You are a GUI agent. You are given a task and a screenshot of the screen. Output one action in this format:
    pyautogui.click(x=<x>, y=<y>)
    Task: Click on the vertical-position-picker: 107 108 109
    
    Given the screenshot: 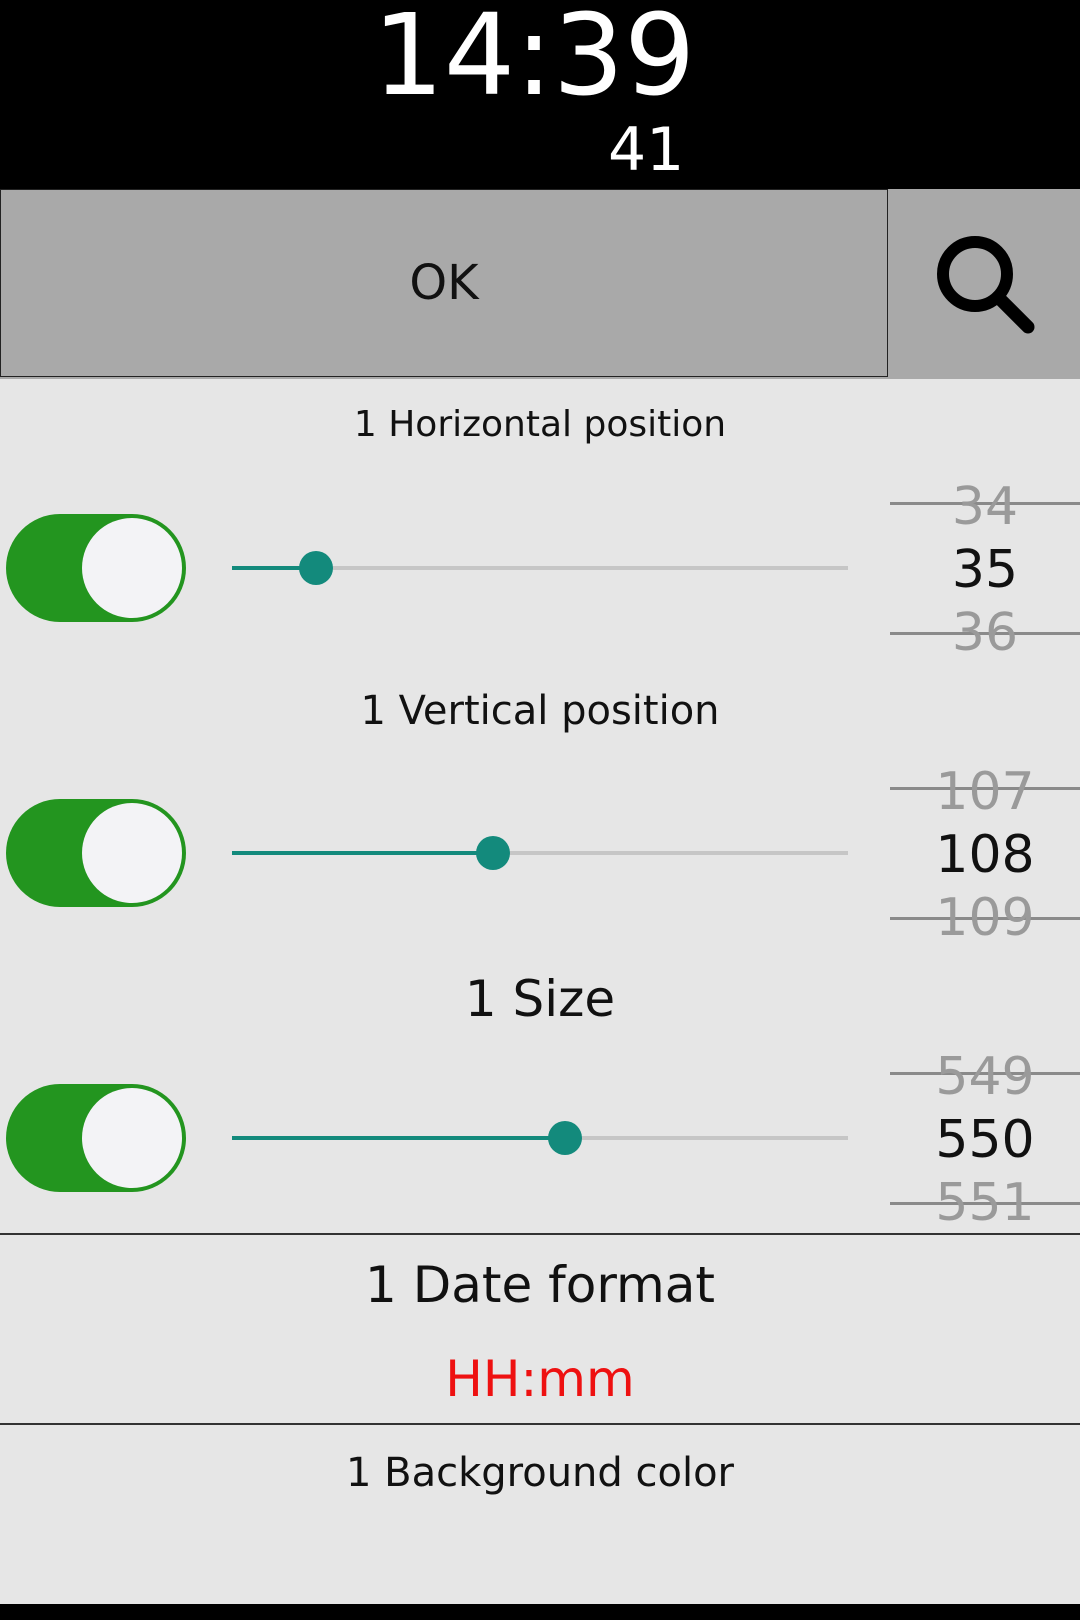 What is the action you would take?
    pyautogui.click(x=985, y=858)
    